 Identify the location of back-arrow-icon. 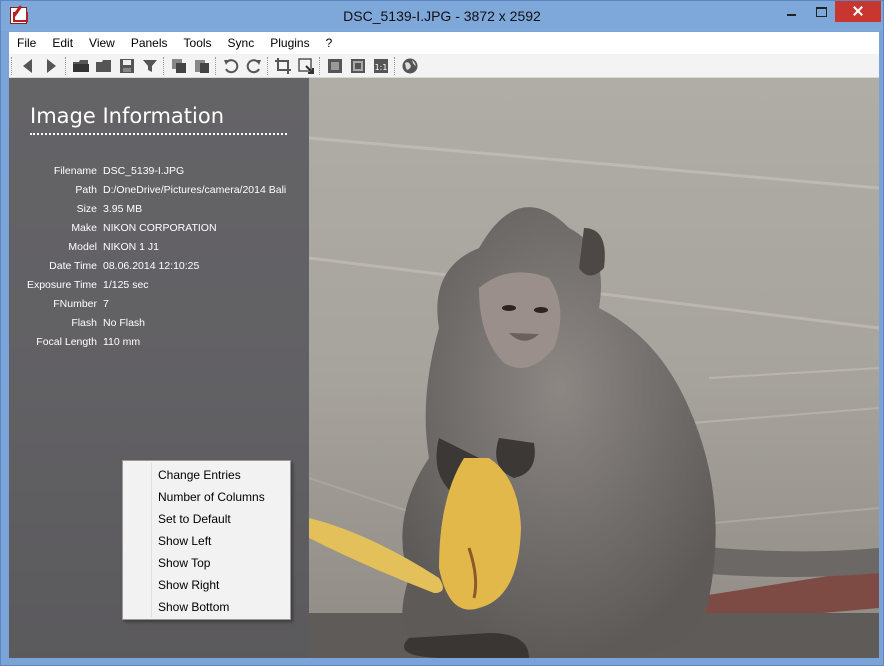
(28, 66).